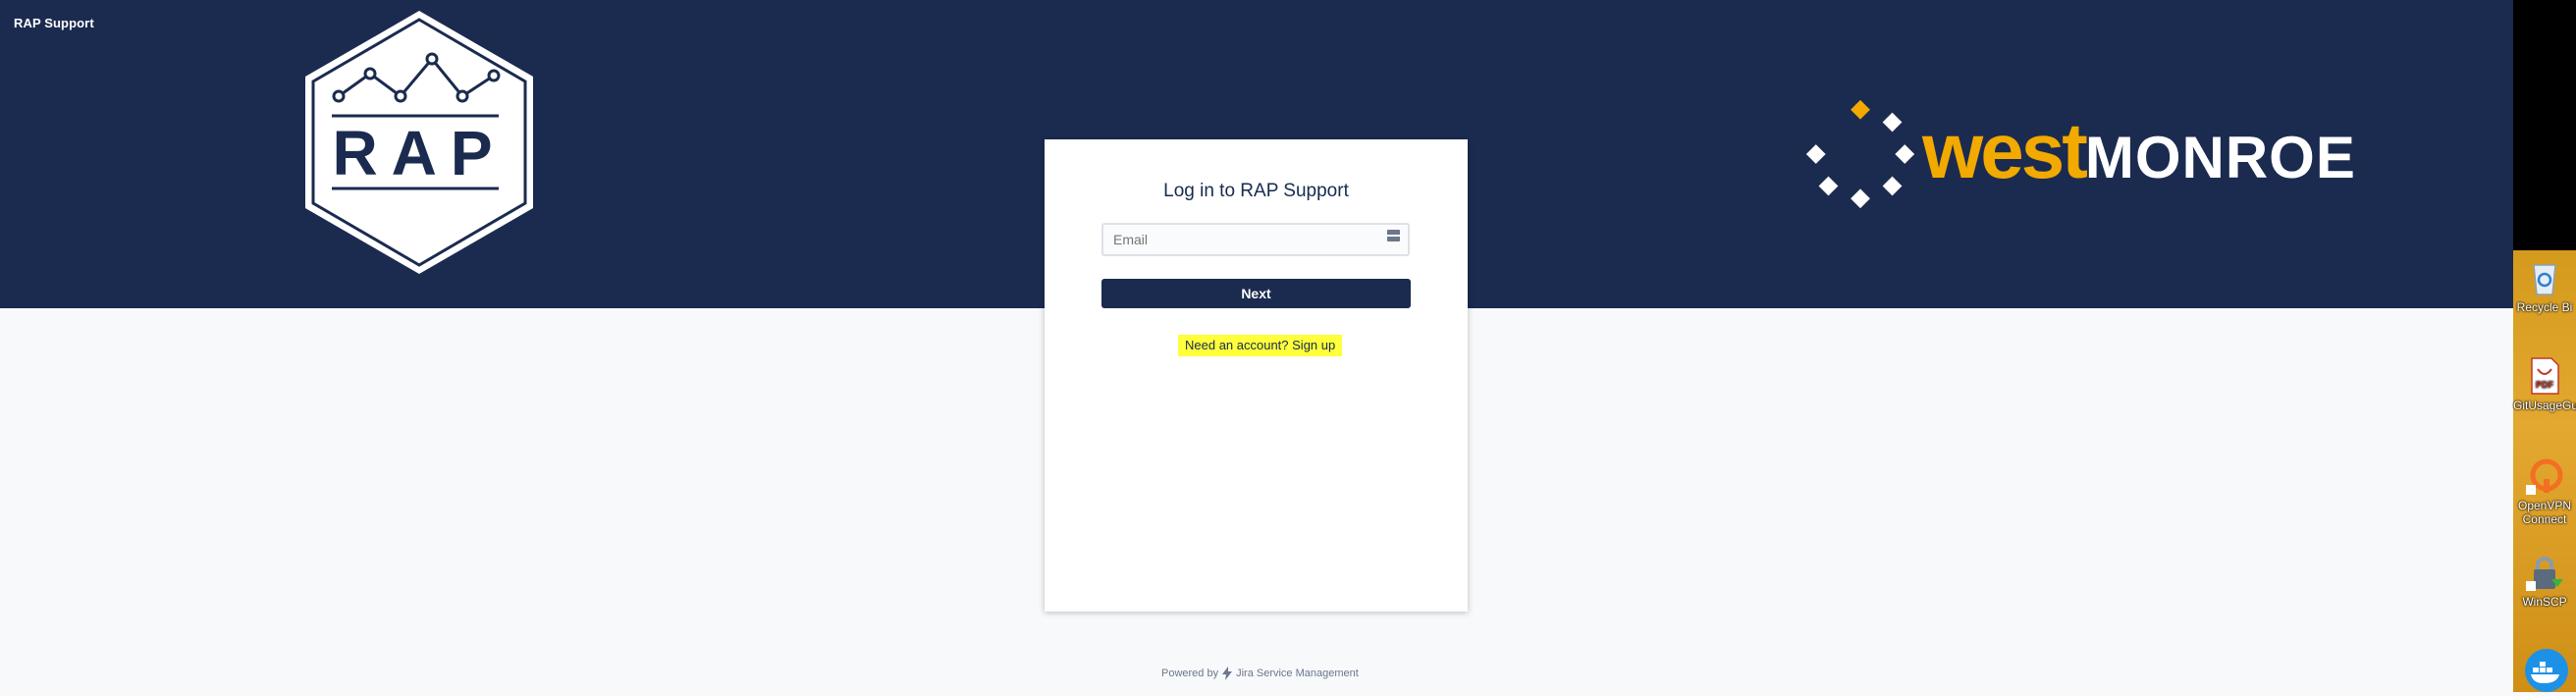 This screenshot has width=2576, height=696. Describe the element at coordinates (54, 23) in the screenshot. I see `site-title: RAP Support` at that location.